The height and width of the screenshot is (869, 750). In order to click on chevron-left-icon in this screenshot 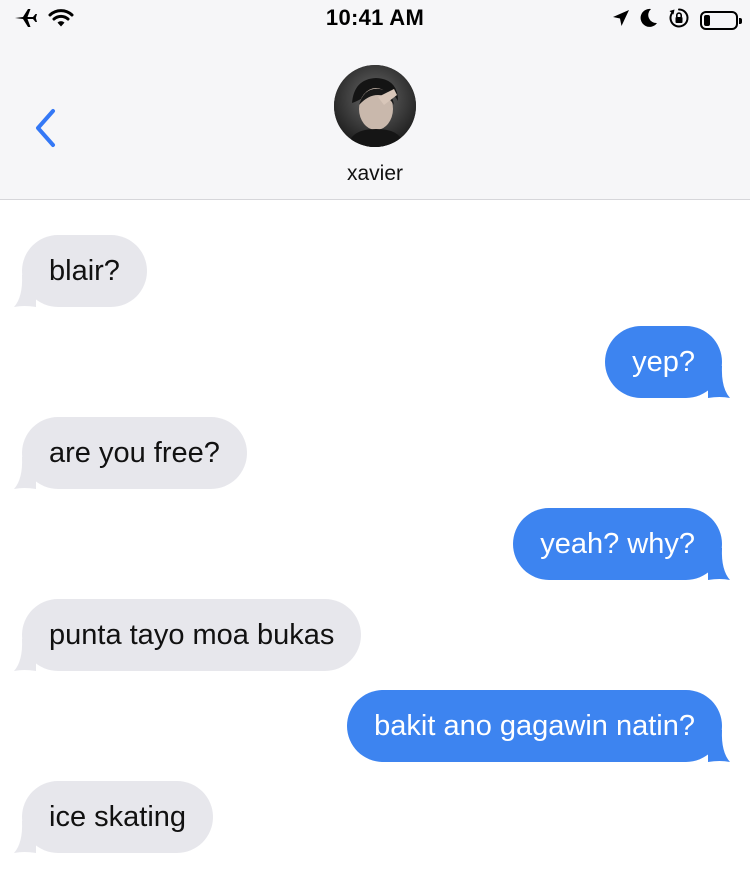, I will do `click(45, 130)`.